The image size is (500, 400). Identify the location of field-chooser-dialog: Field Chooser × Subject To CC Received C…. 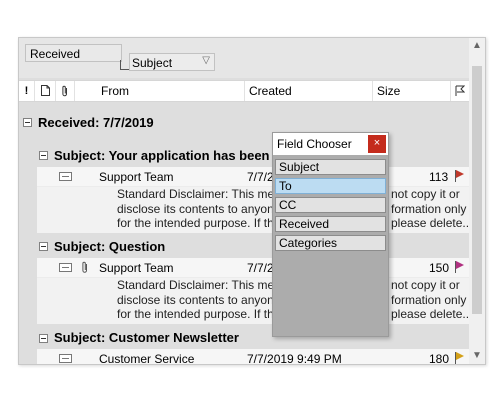
(330, 234).